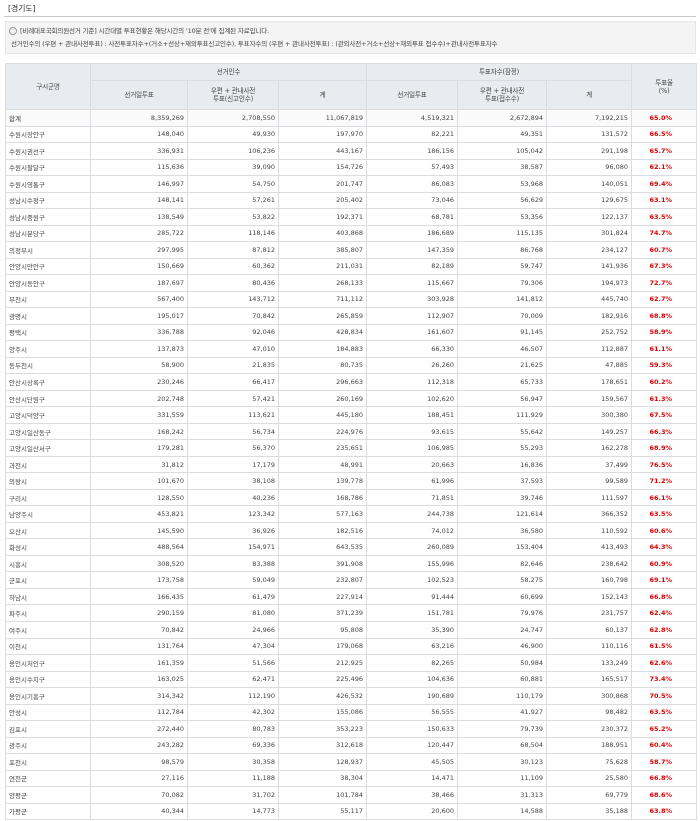  I want to click on voters-election-day-cell: 147,359, so click(412, 250).